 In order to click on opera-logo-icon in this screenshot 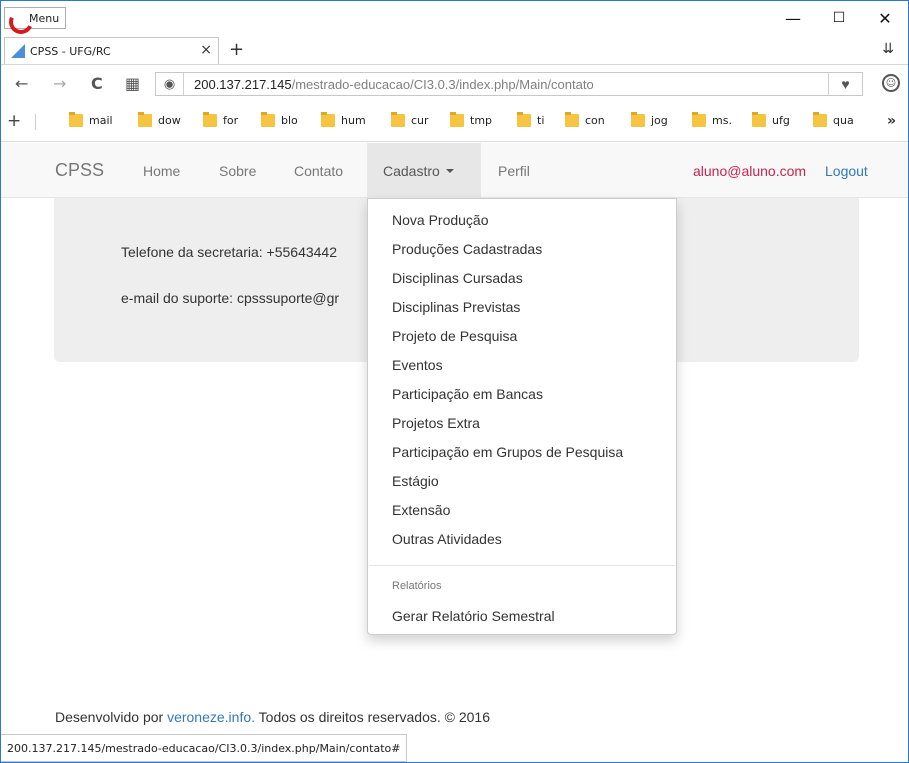, I will do `click(17, 18)`.